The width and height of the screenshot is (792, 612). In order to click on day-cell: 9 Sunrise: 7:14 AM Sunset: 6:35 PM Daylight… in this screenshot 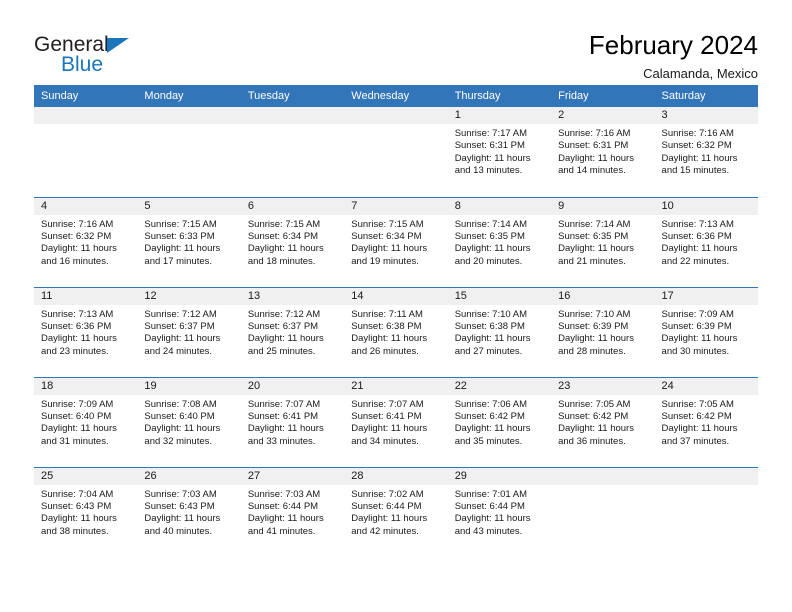, I will do `click(603, 241)`.